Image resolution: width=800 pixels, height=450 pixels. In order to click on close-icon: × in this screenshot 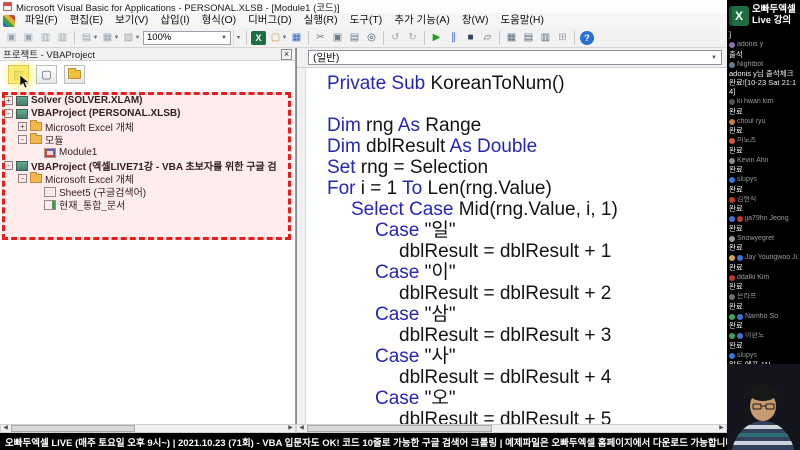, I will do `click(286, 54)`.